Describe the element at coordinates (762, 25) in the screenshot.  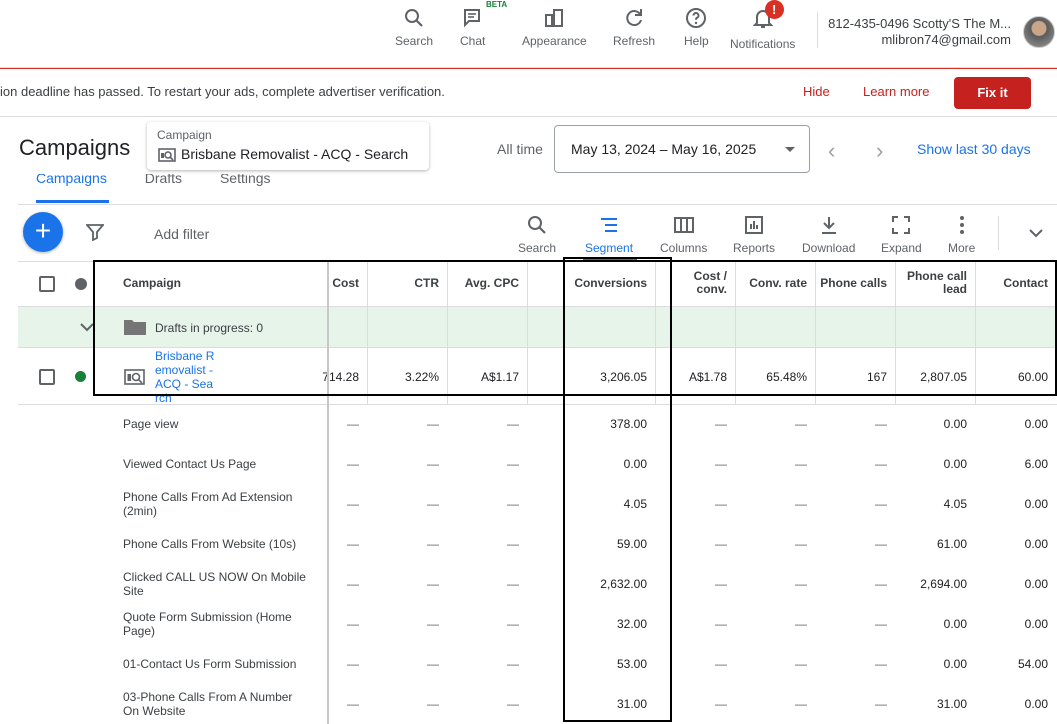
I see `topbar-notifications-button: ! Notifications` at that location.